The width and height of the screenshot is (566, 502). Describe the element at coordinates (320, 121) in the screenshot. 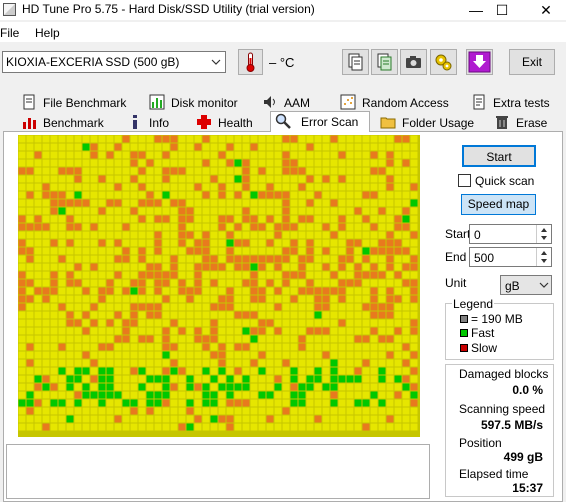

I see `tab-error-scan: Error Scan` at that location.